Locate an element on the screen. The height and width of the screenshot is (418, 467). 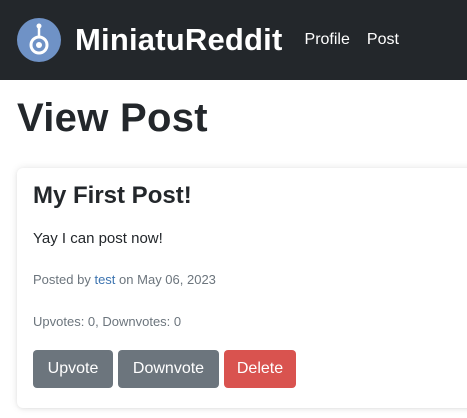
downvote-button: Downvote is located at coordinates (168, 369).